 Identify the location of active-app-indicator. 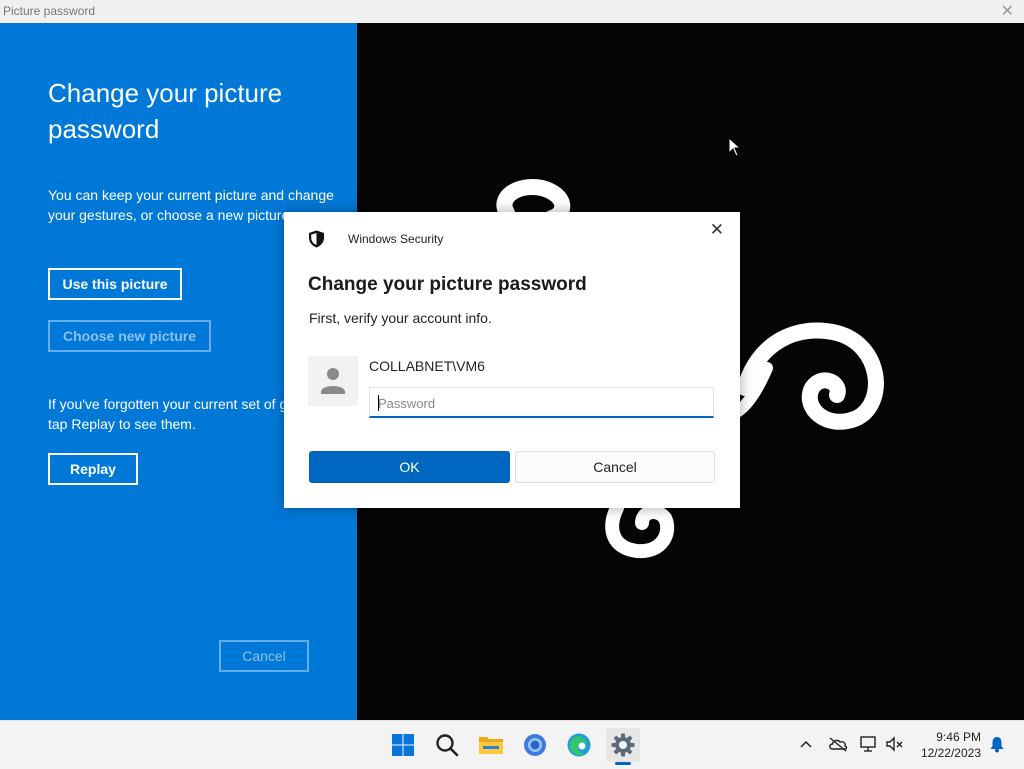
(623, 763).